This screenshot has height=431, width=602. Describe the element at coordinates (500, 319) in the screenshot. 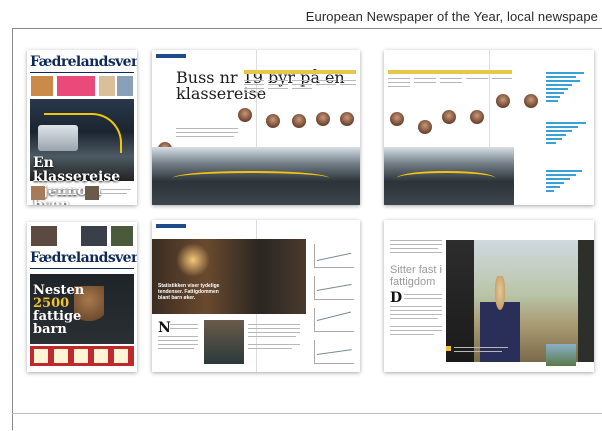

I see `child-figure` at that location.